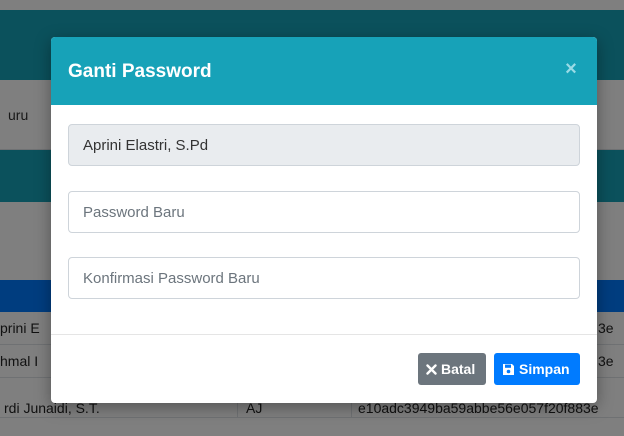 Image resolution: width=624 pixels, height=436 pixels. I want to click on save-button: Simpan, so click(537, 369).